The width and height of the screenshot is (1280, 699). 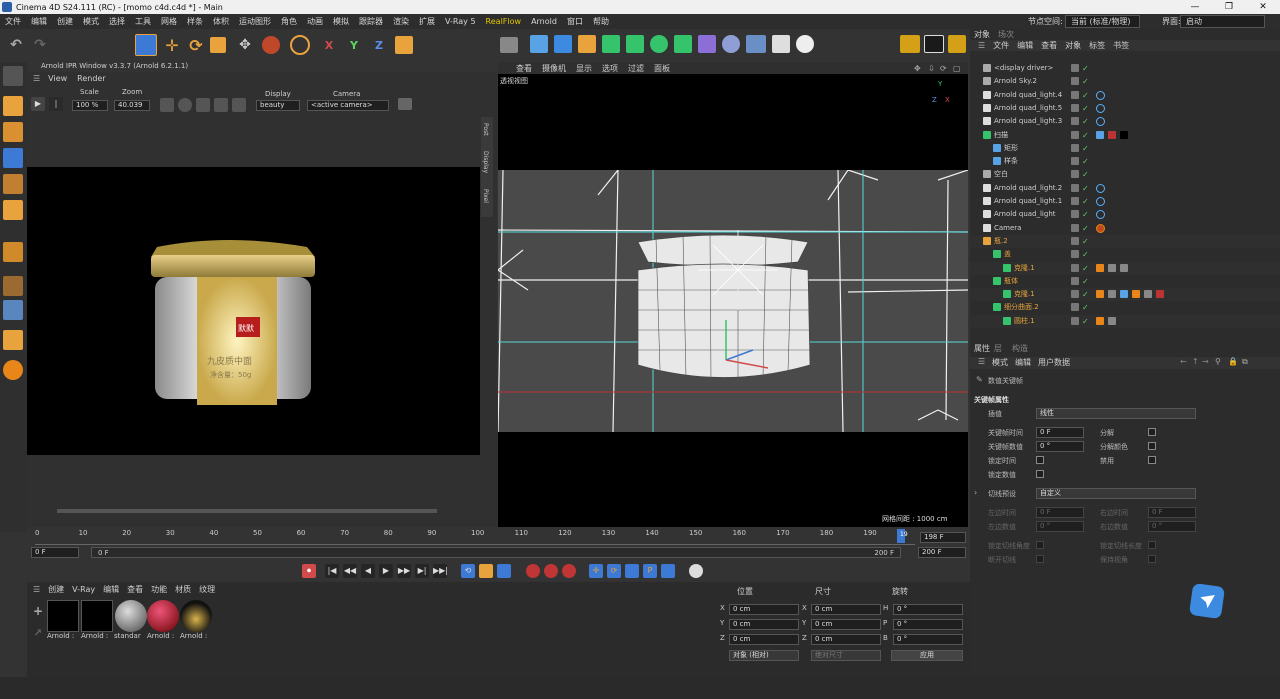 What do you see at coordinates (1028, 188) in the screenshot?
I see `object-name: Arnold quad_light.2` at bounding box center [1028, 188].